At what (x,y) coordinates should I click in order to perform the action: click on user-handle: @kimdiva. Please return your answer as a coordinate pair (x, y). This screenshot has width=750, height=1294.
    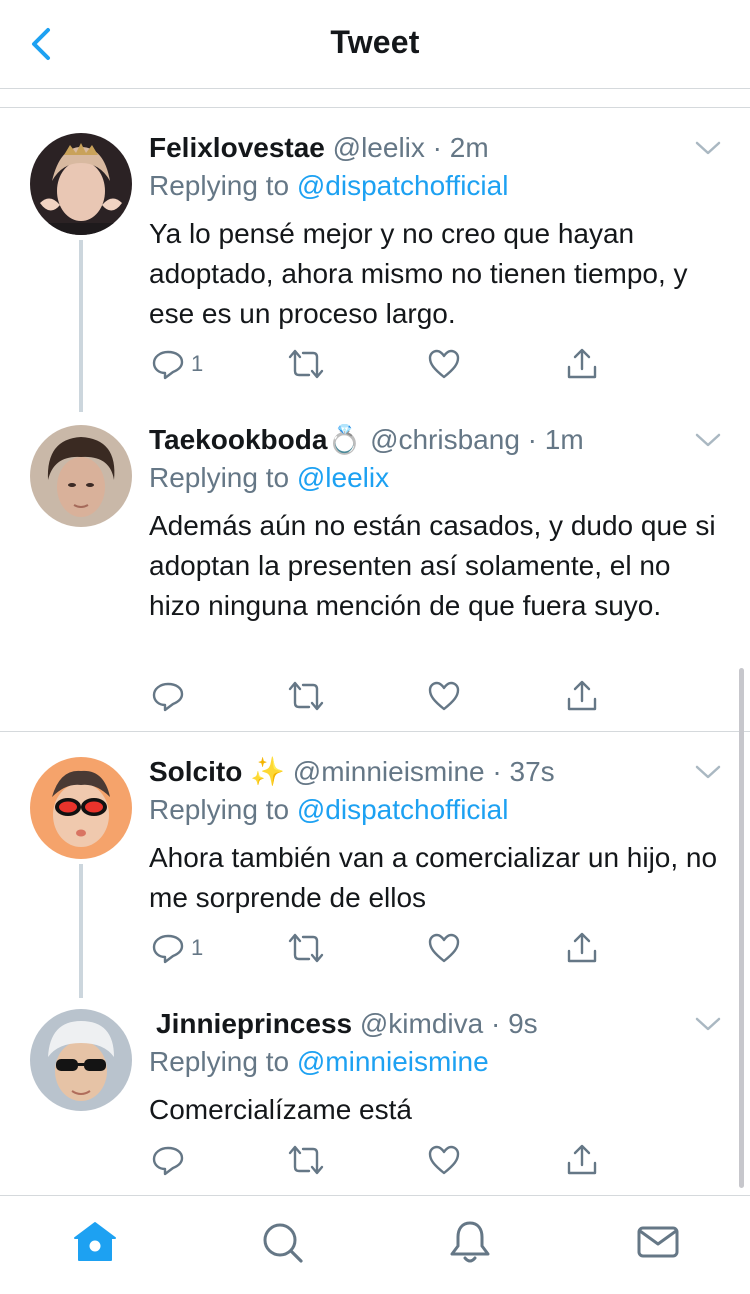
    Looking at the image, I should click on (421, 1023).